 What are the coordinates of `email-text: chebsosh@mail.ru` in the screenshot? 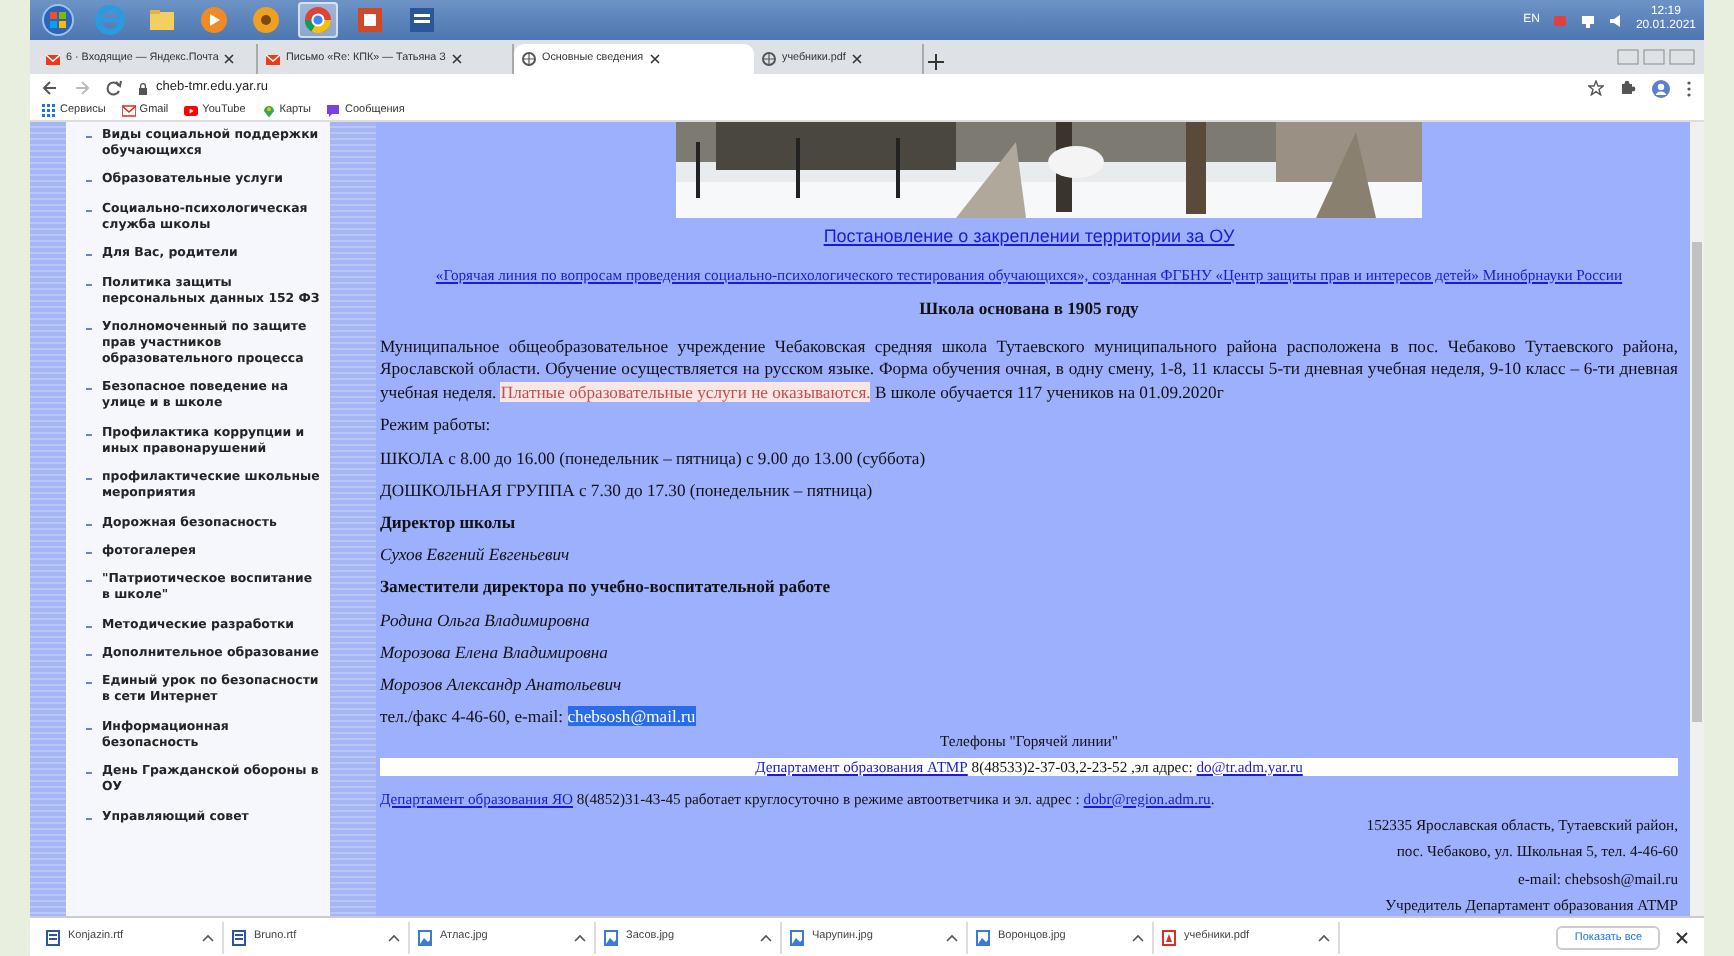 It's located at (631, 716).